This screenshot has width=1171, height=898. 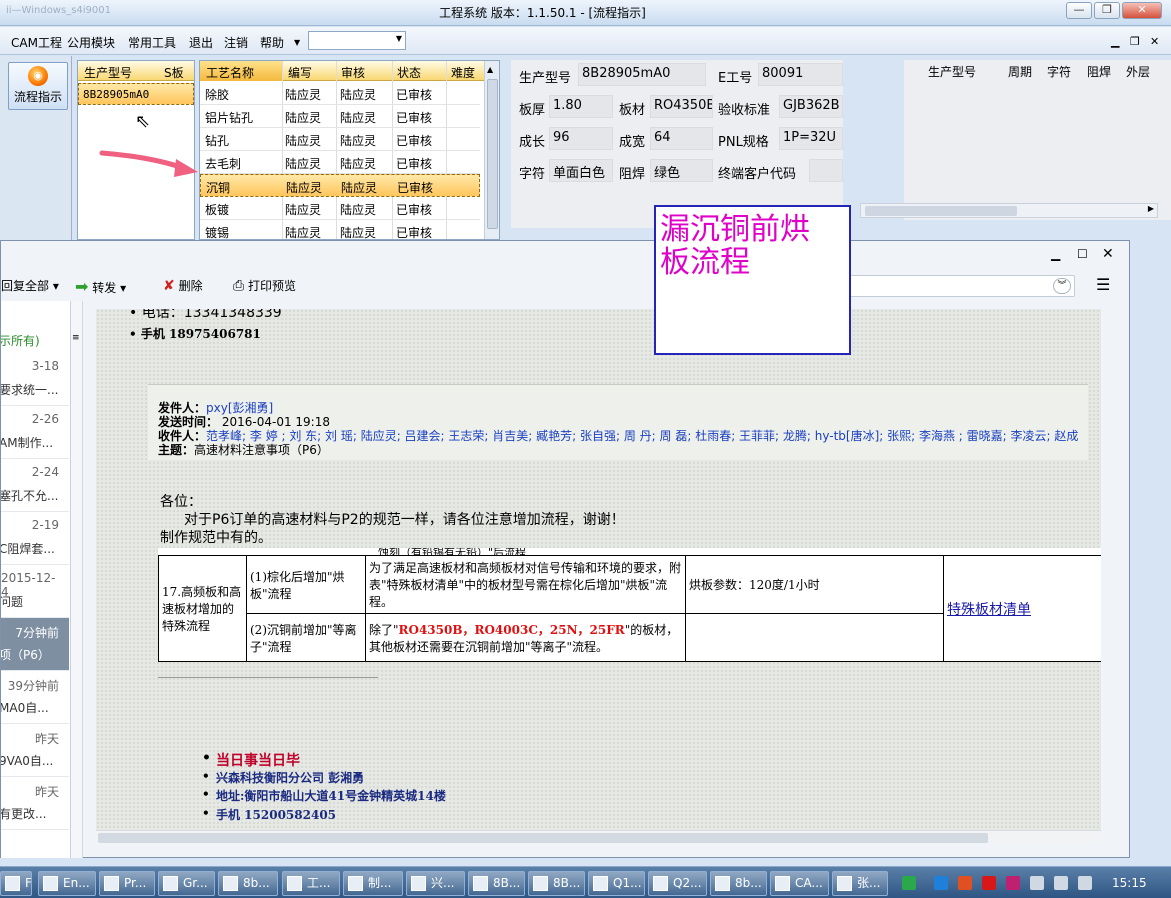 I want to click on table-row: 板镀 陆应灵 陆应灵 已审核, so click(x=340, y=208).